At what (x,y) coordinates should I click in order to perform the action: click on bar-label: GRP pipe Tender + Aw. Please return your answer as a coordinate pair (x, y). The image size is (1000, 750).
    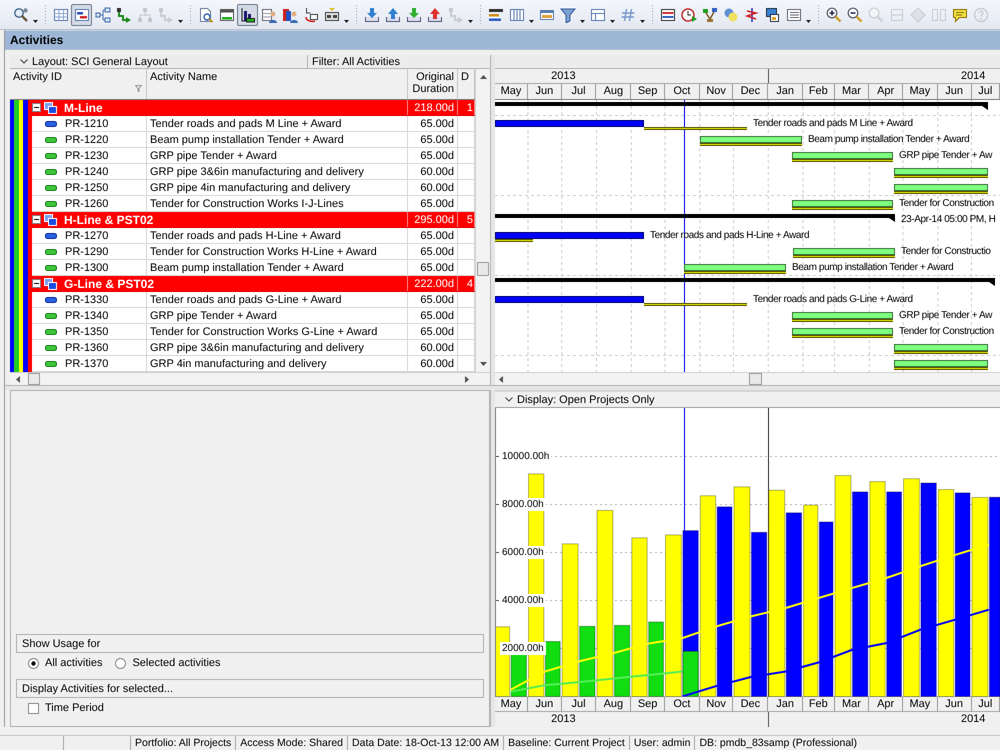
    Looking at the image, I should click on (945, 316).